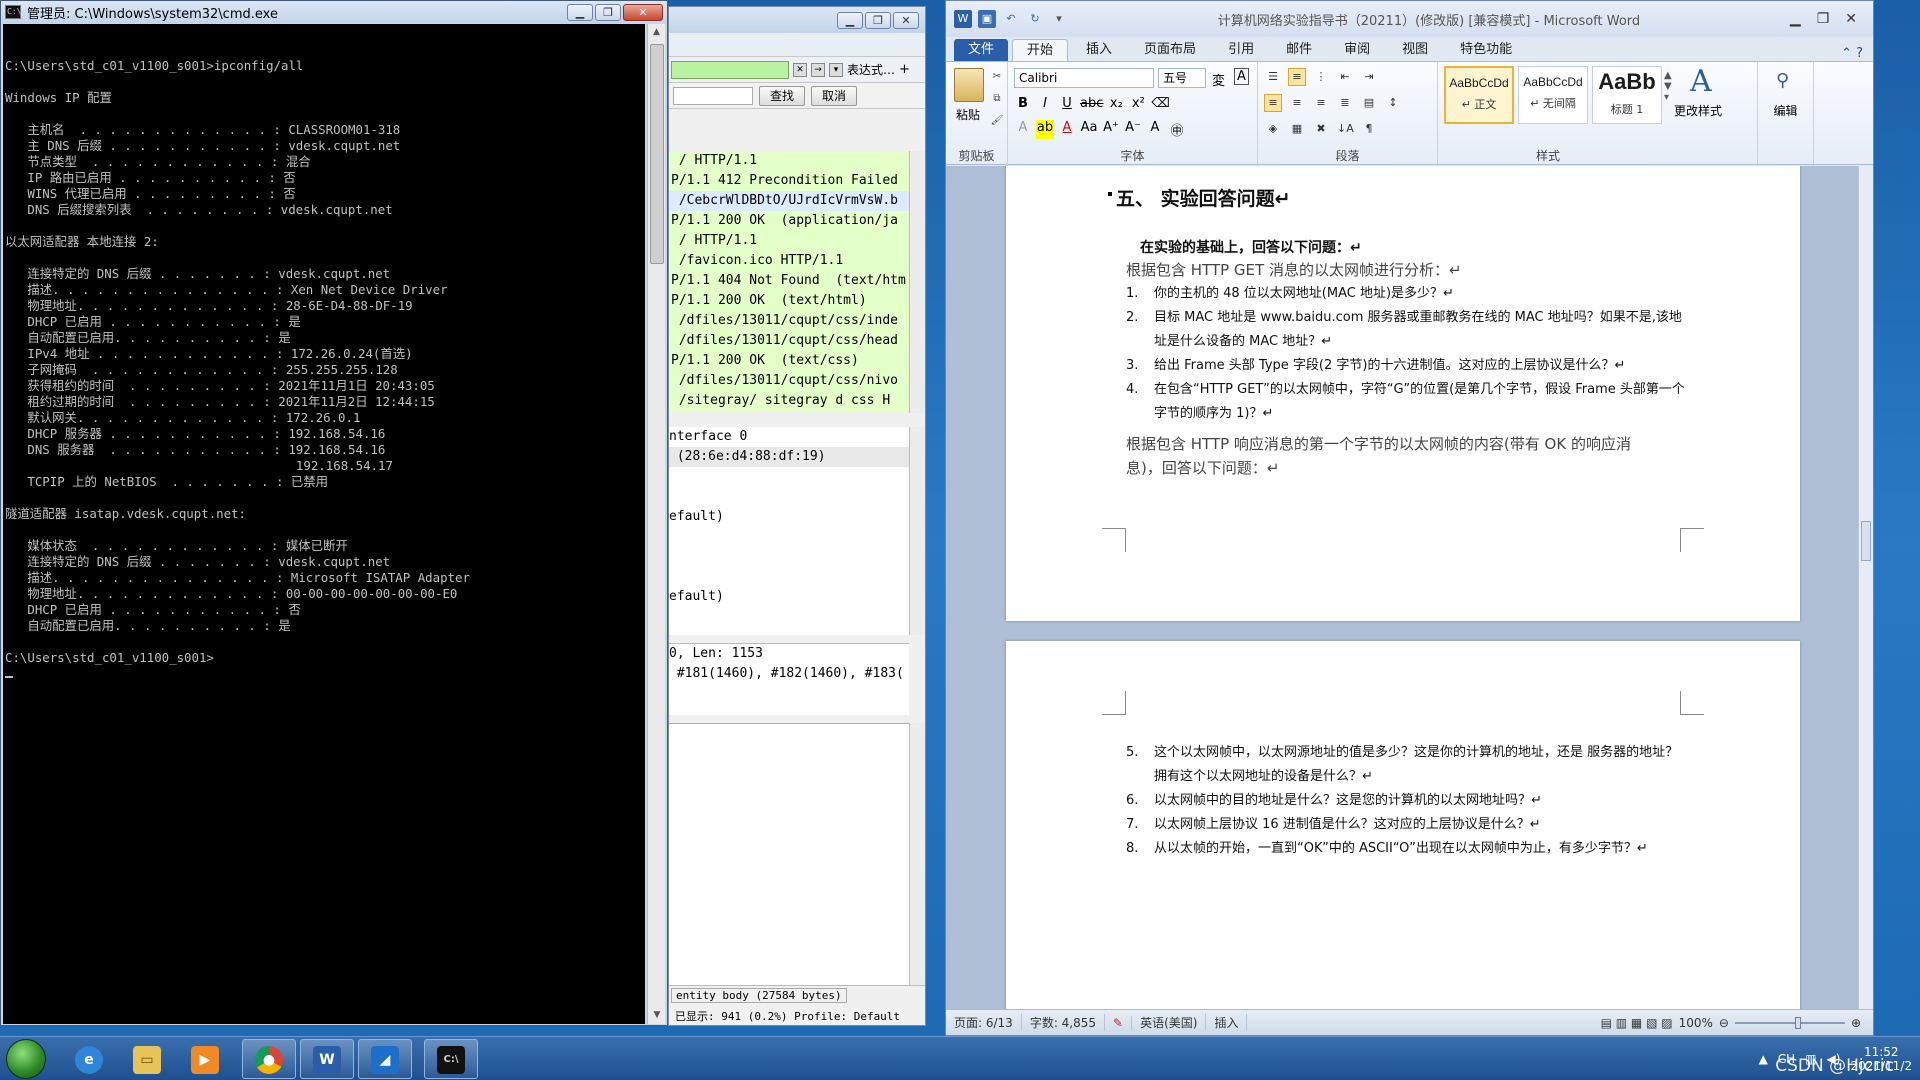 This screenshot has height=1080, width=1920. I want to click on borders-icon: ▦, so click(1297, 129).